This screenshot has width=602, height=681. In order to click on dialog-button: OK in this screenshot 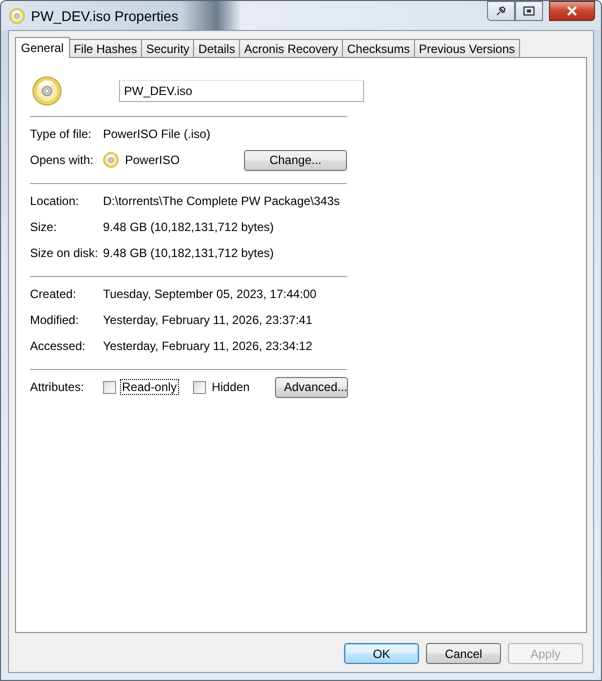, I will do `click(381, 653)`.